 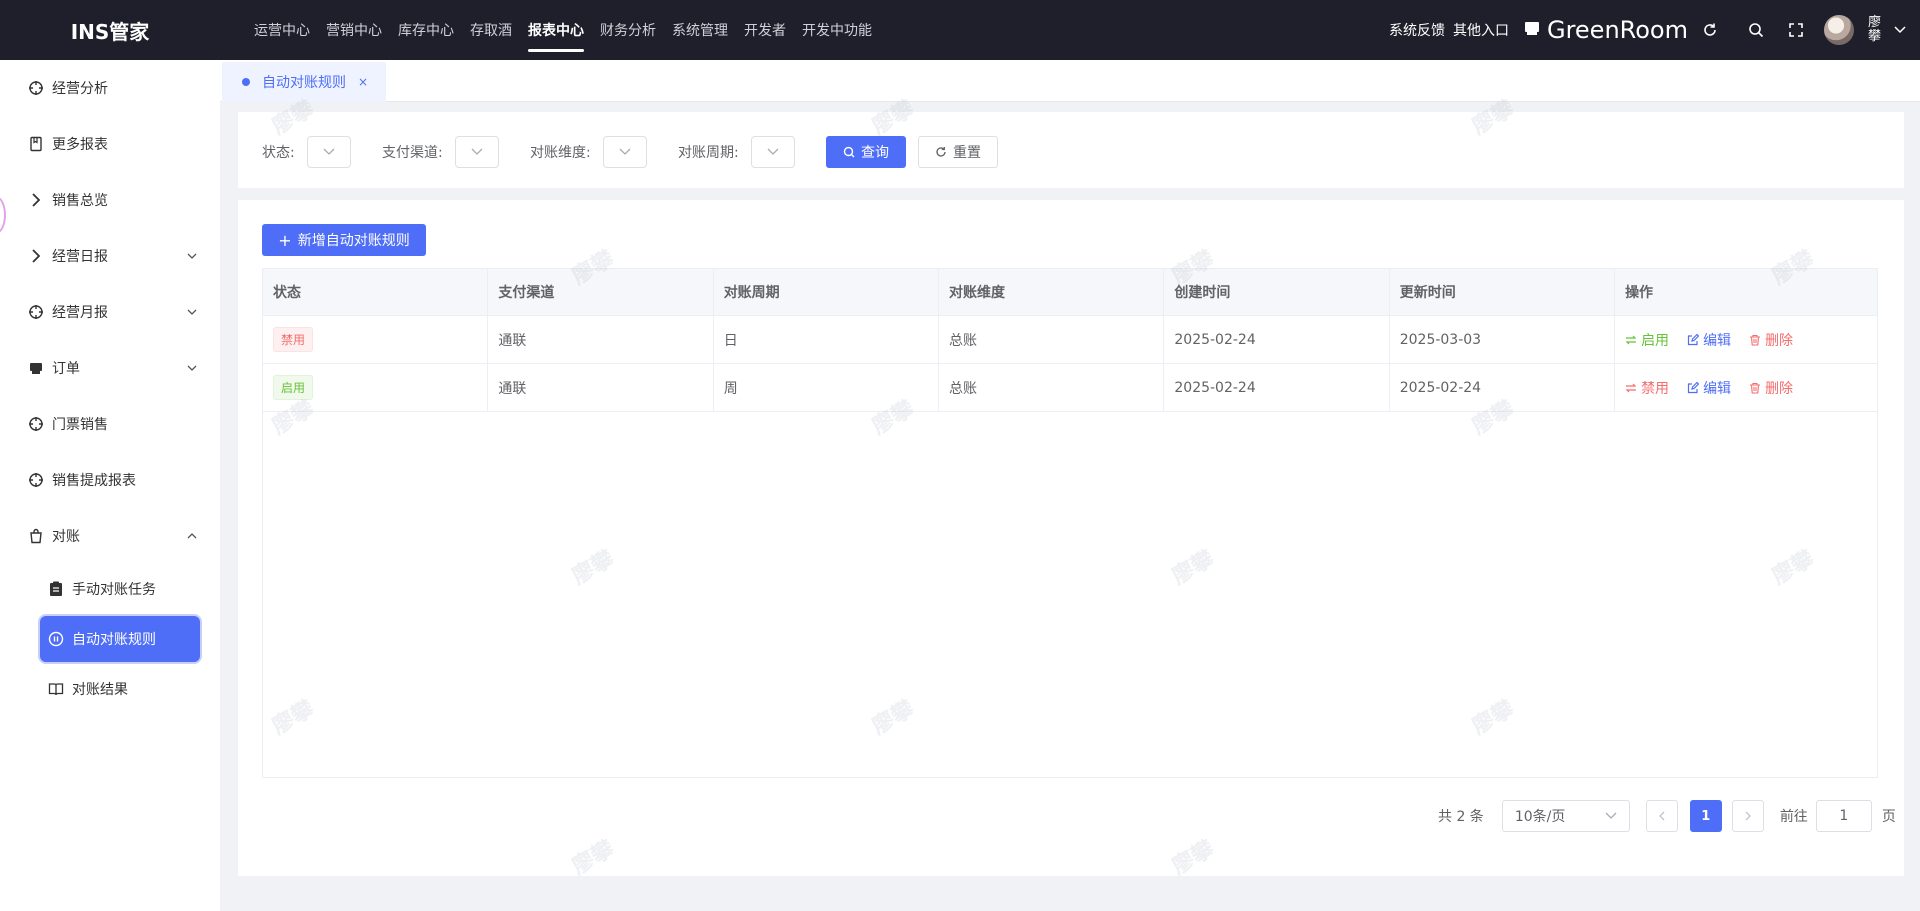 I want to click on enable-action-label: 启用, so click(x=1655, y=340).